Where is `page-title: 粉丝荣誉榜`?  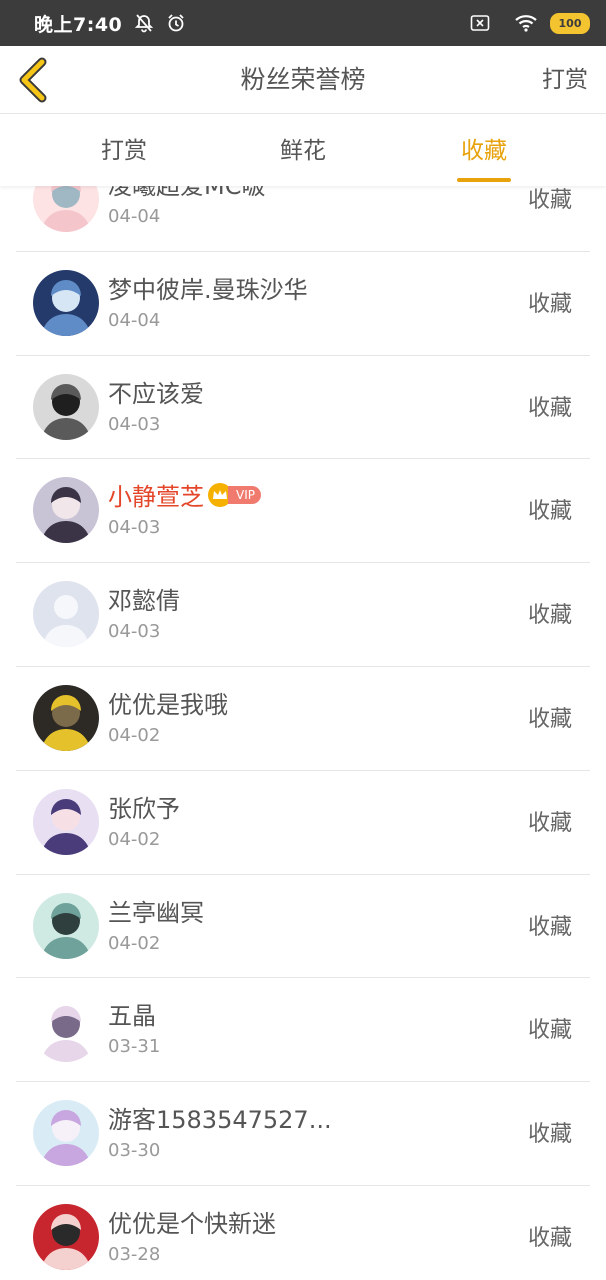 page-title: 粉丝荣誉榜 is located at coordinates (303, 79).